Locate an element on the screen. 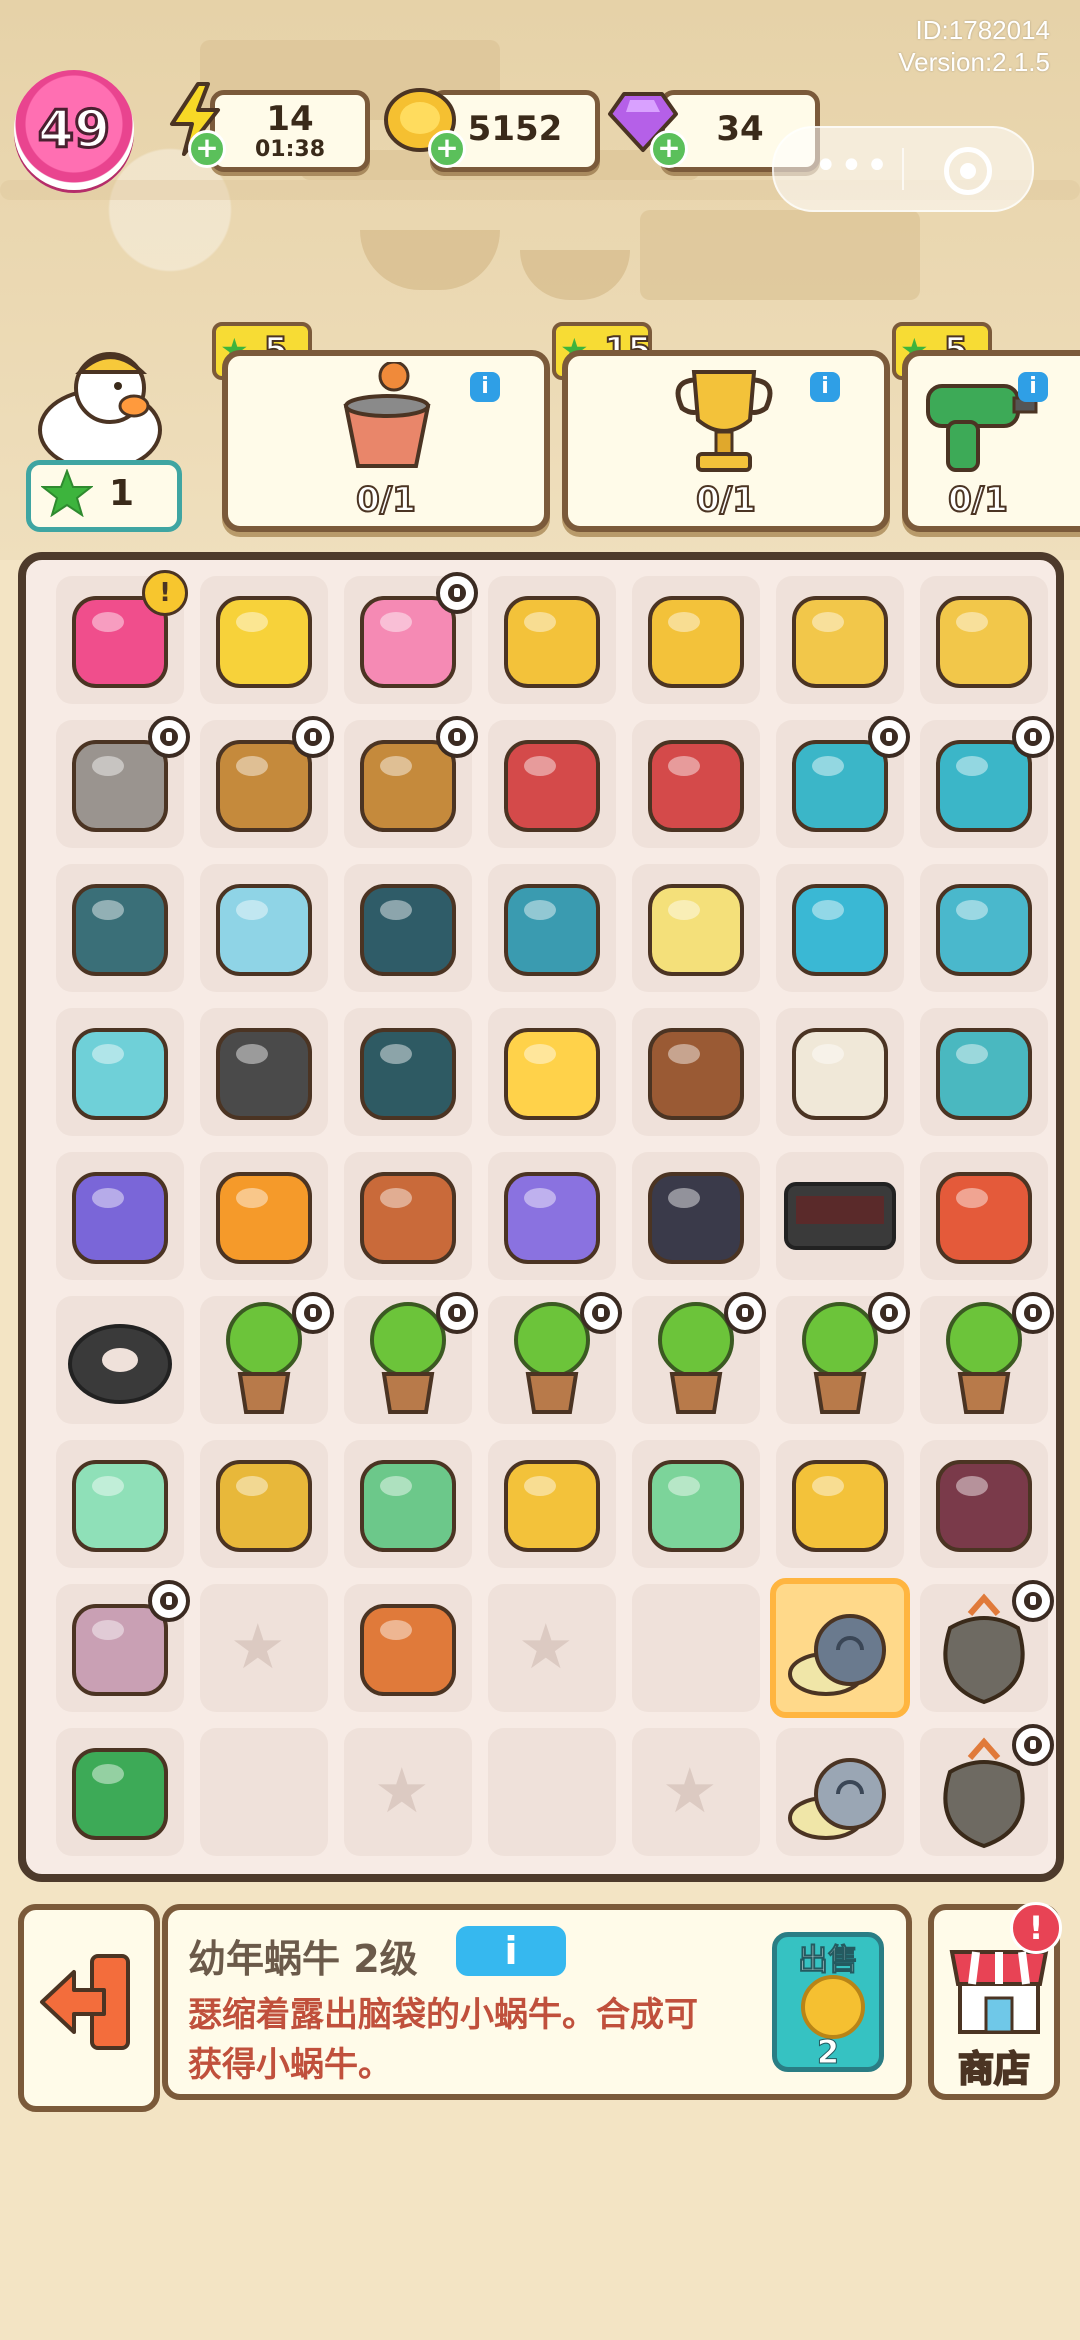 This screenshot has width=1080, height=2340. snail-shell-icon is located at coordinates (837, 1655).